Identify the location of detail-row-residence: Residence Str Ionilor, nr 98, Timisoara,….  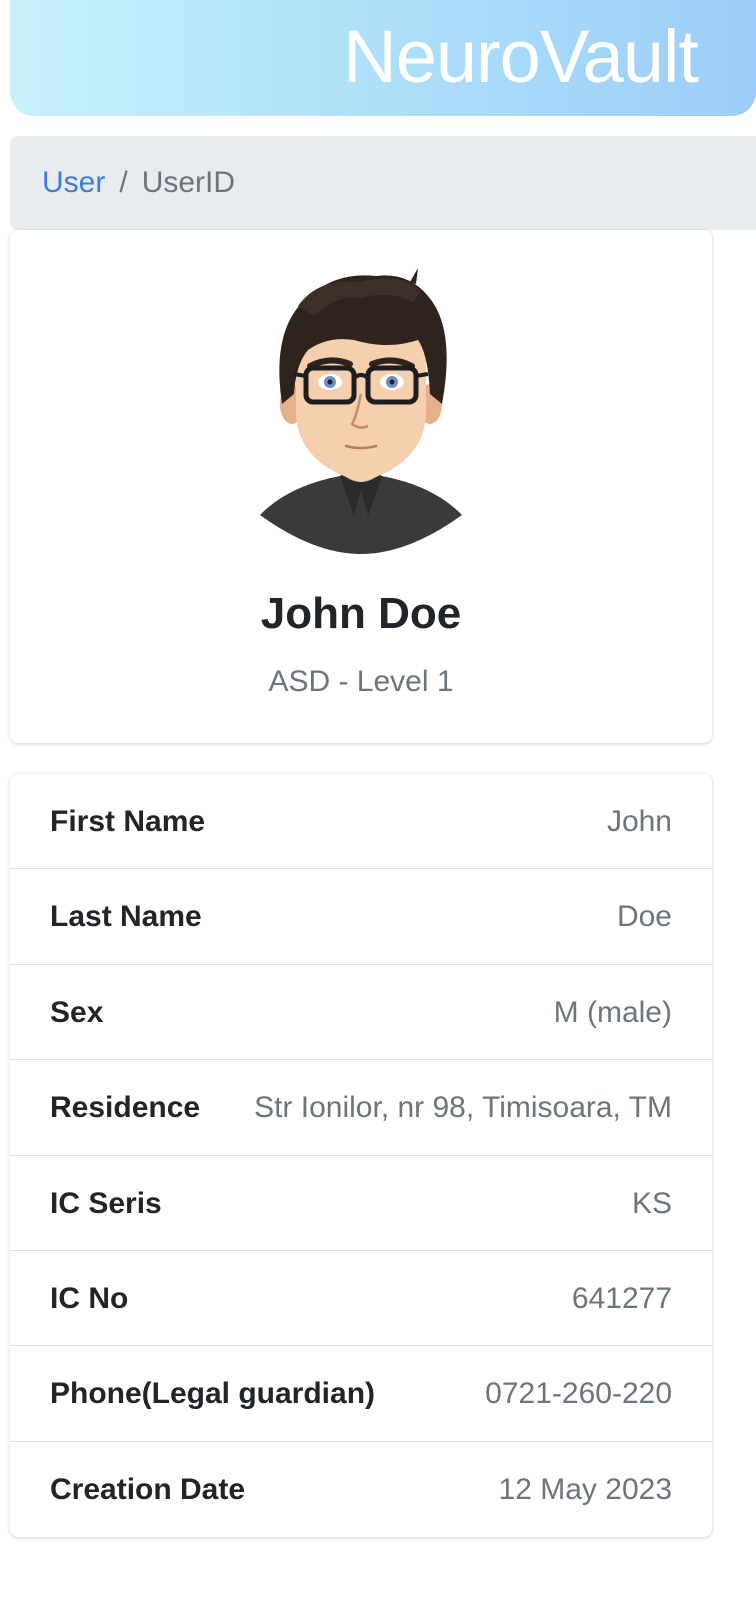
(361, 1108).